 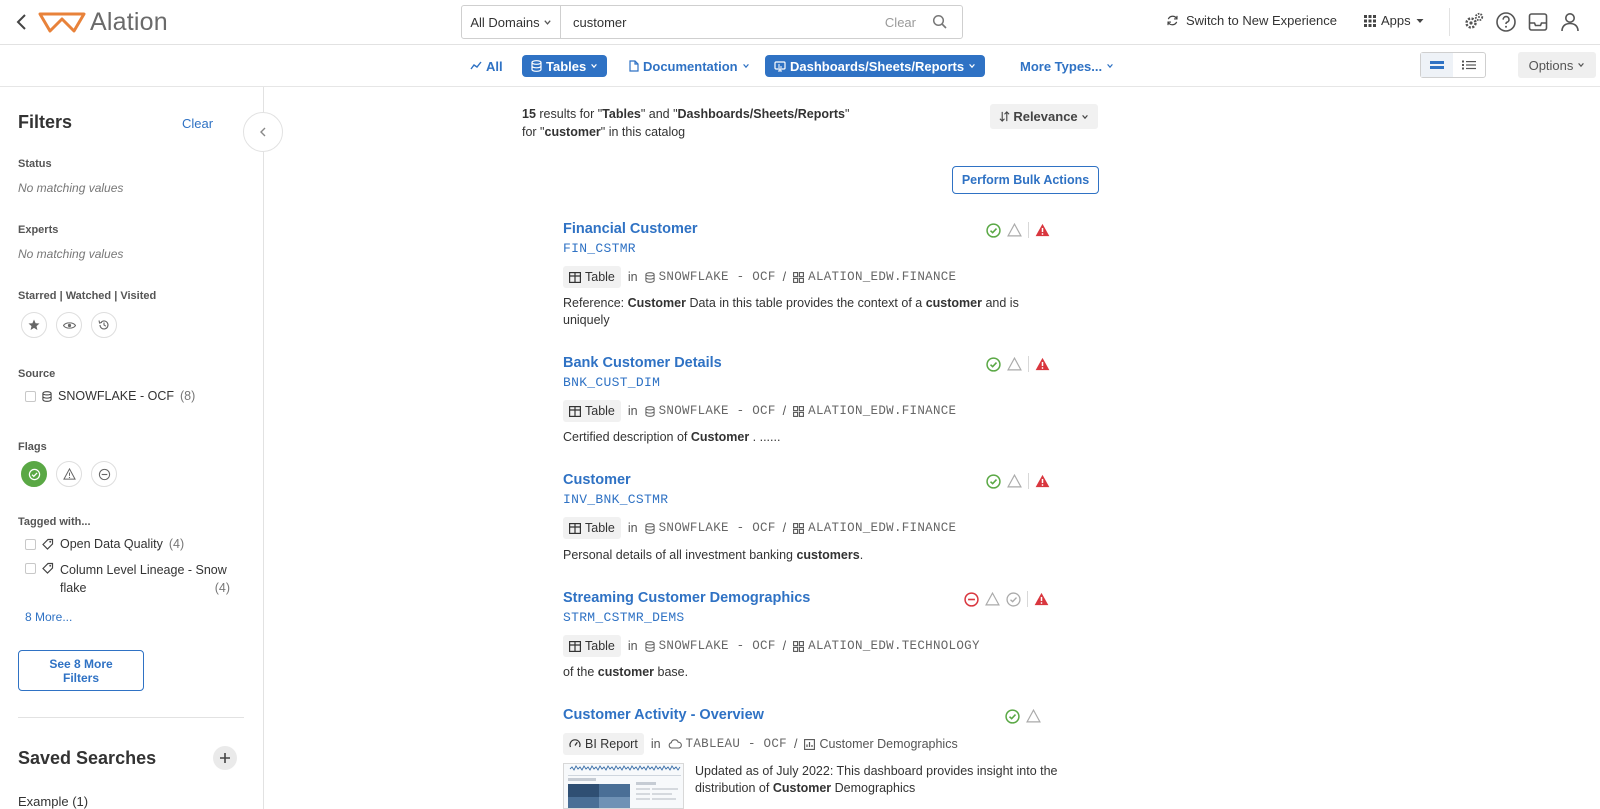 What do you see at coordinates (62, 22) in the screenshot?
I see `alation-logo-mark-icon` at bounding box center [62, 22].